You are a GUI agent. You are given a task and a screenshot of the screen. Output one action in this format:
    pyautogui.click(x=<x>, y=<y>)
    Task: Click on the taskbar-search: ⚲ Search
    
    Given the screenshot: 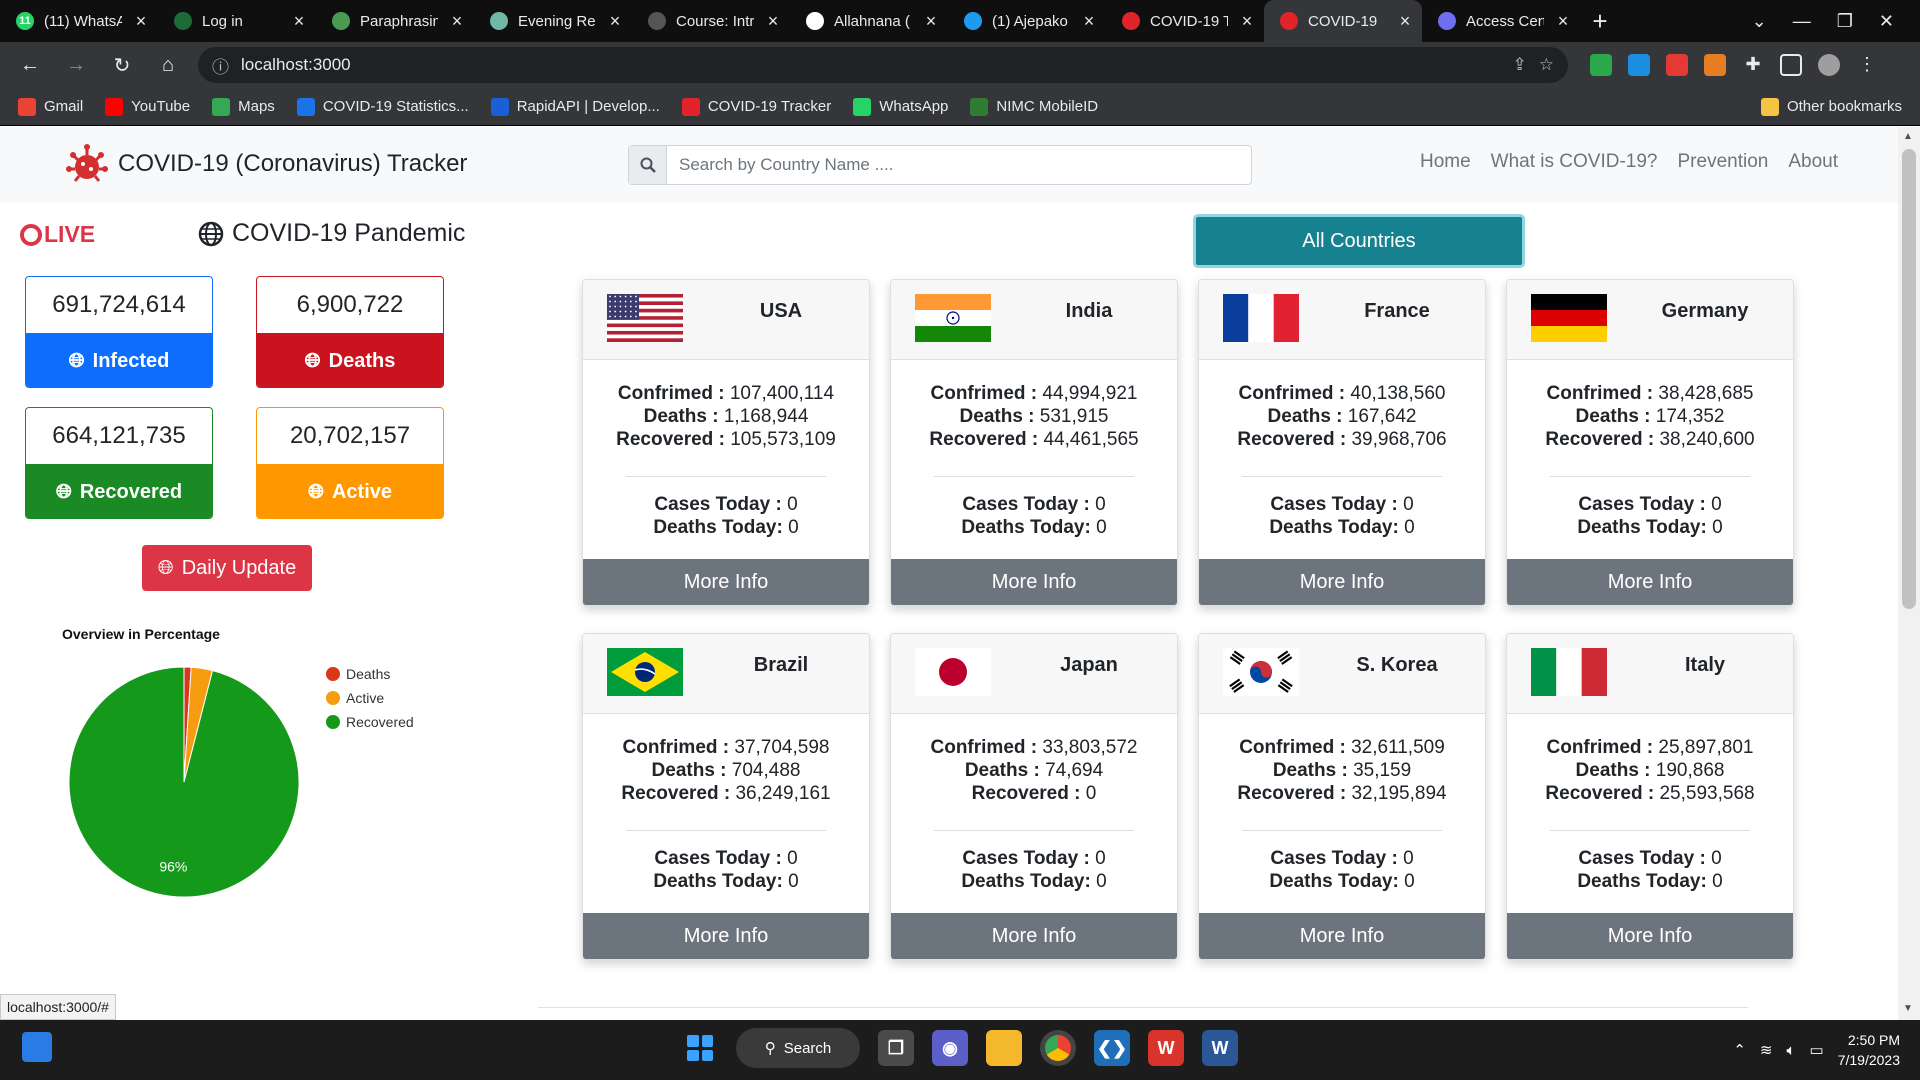 What is the action you would take?
    pyautogui.click(x=798, y=1048)
    